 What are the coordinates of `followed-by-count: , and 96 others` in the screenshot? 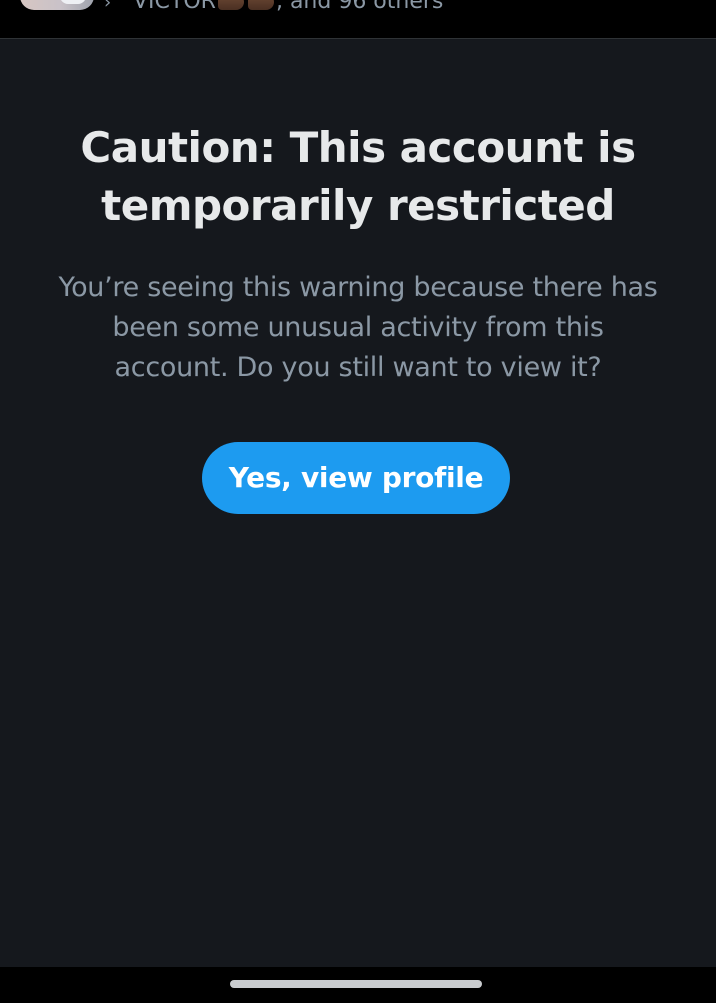 It's located at (359, 7).